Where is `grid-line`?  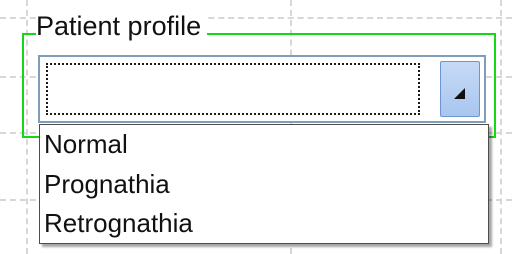
grid-line is located at coordinates (501, 127).